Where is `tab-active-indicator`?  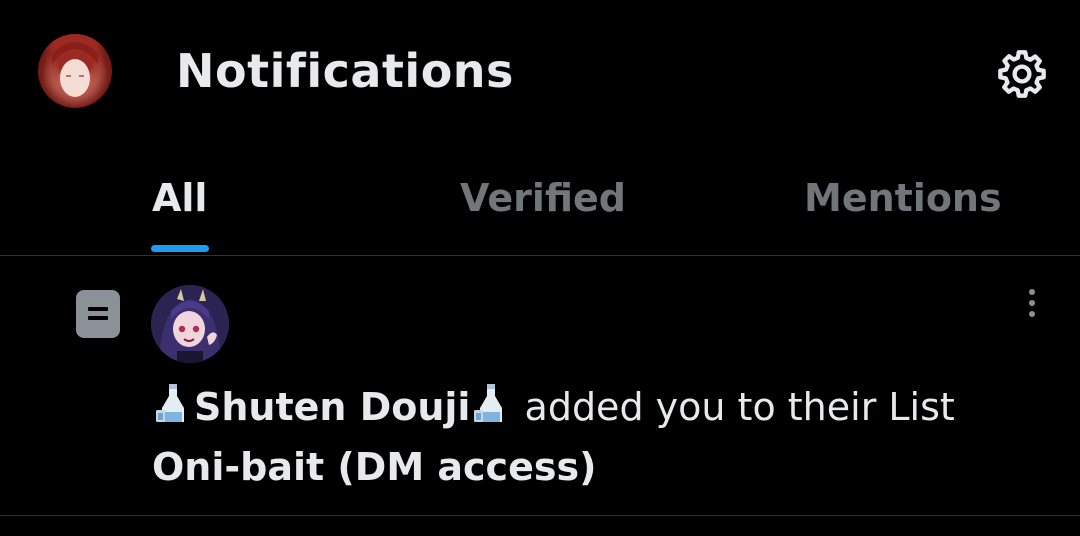
tab-active-indicator is located at coordinates (180, 248).